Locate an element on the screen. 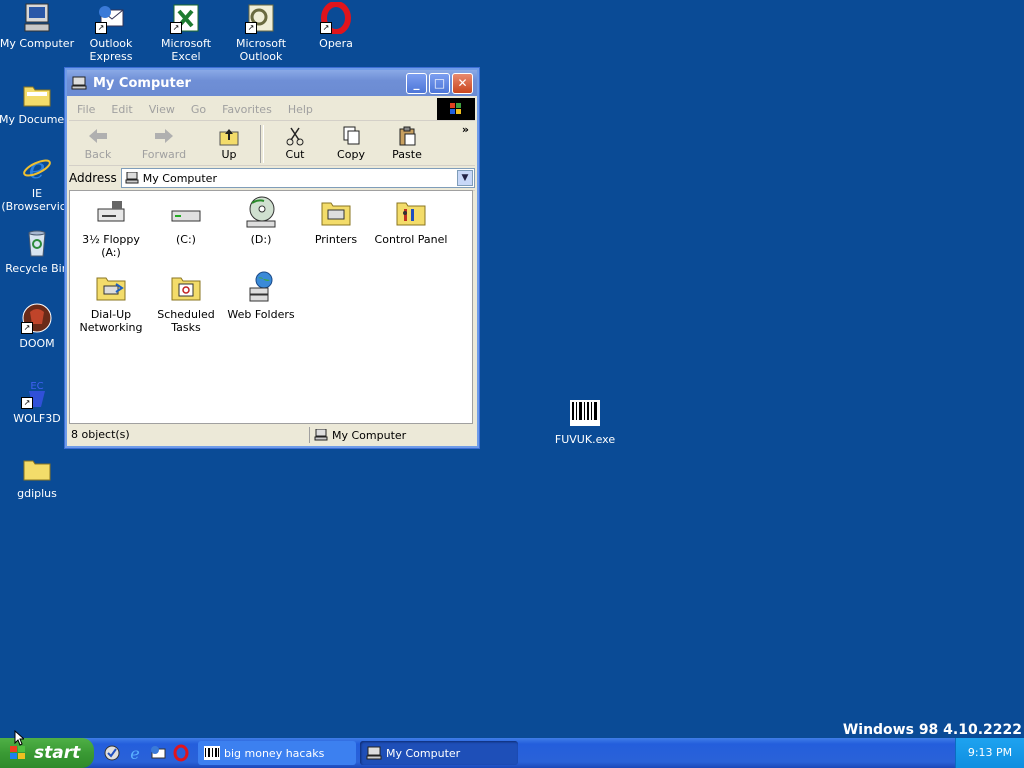 The width and height of the screenshot is (1024, 768). maximize-button: □ is located at coordinates (439, 83).